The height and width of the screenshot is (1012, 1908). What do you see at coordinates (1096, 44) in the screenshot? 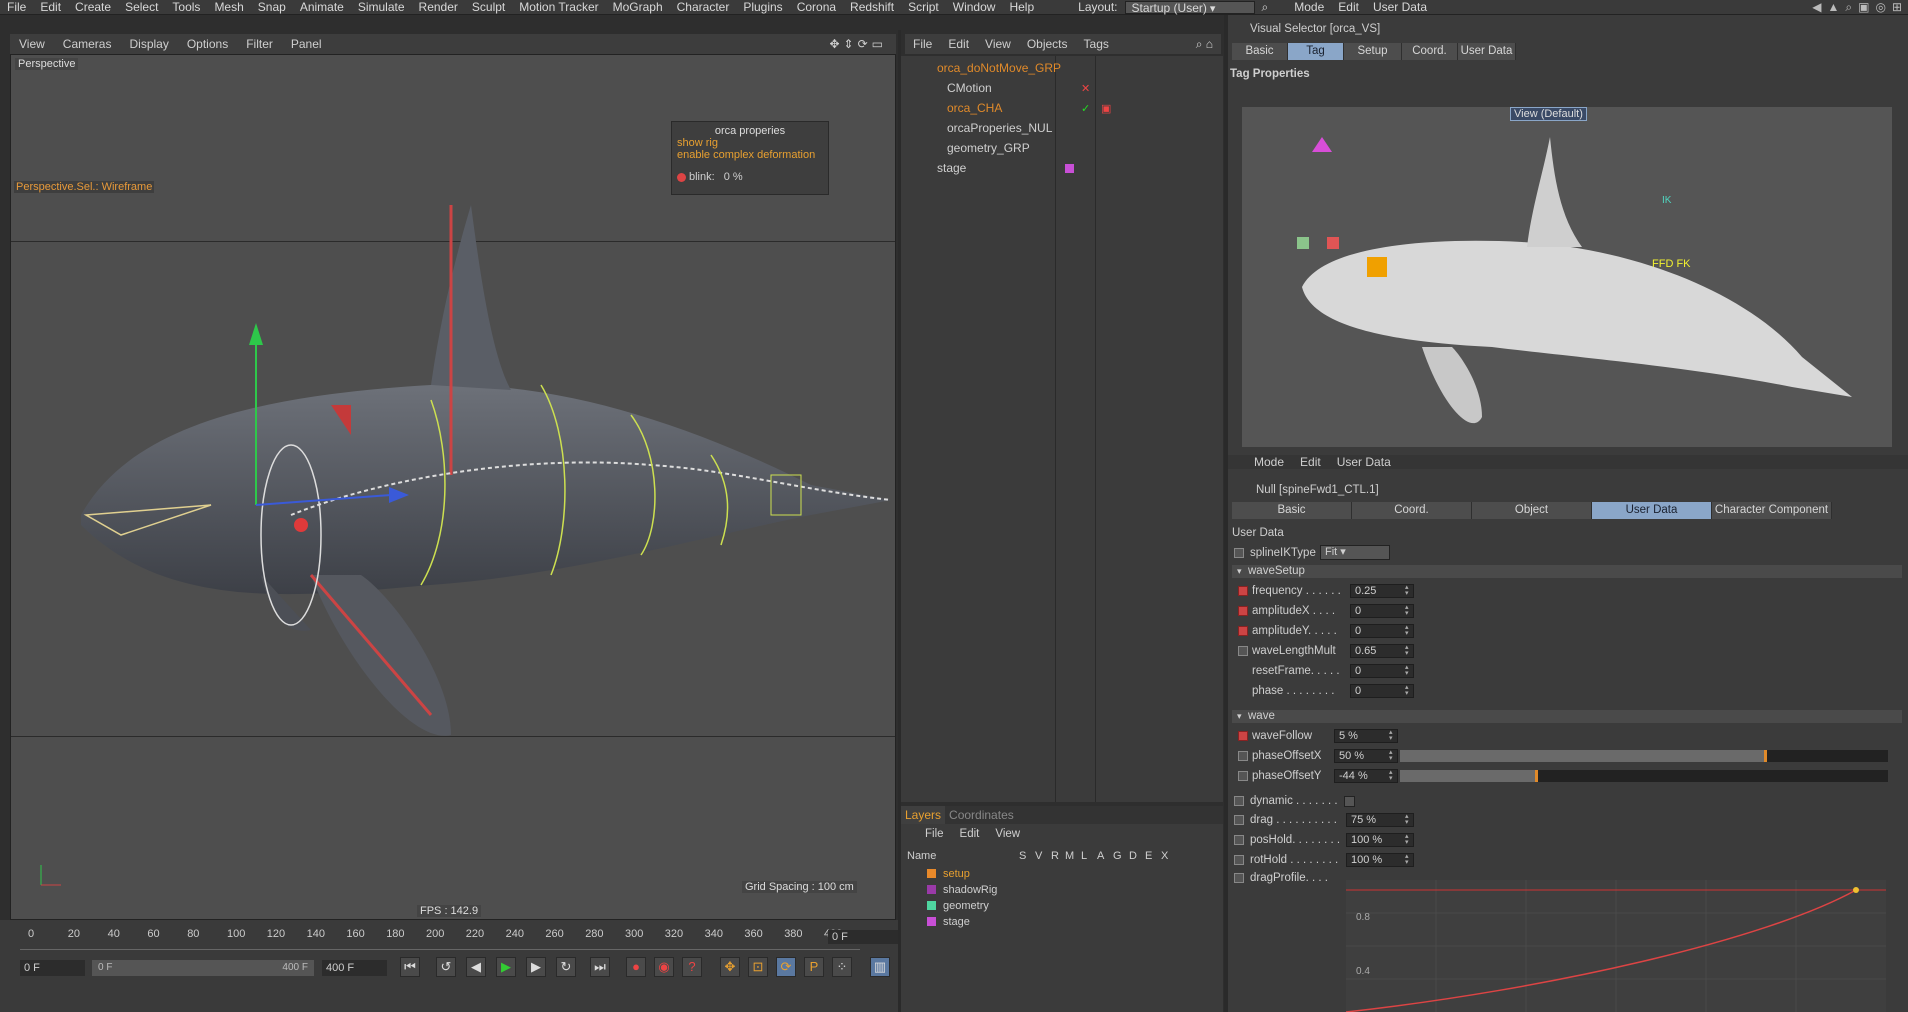
I see `ob-menu-tags: Tags` at bounding box center [1096, 44].